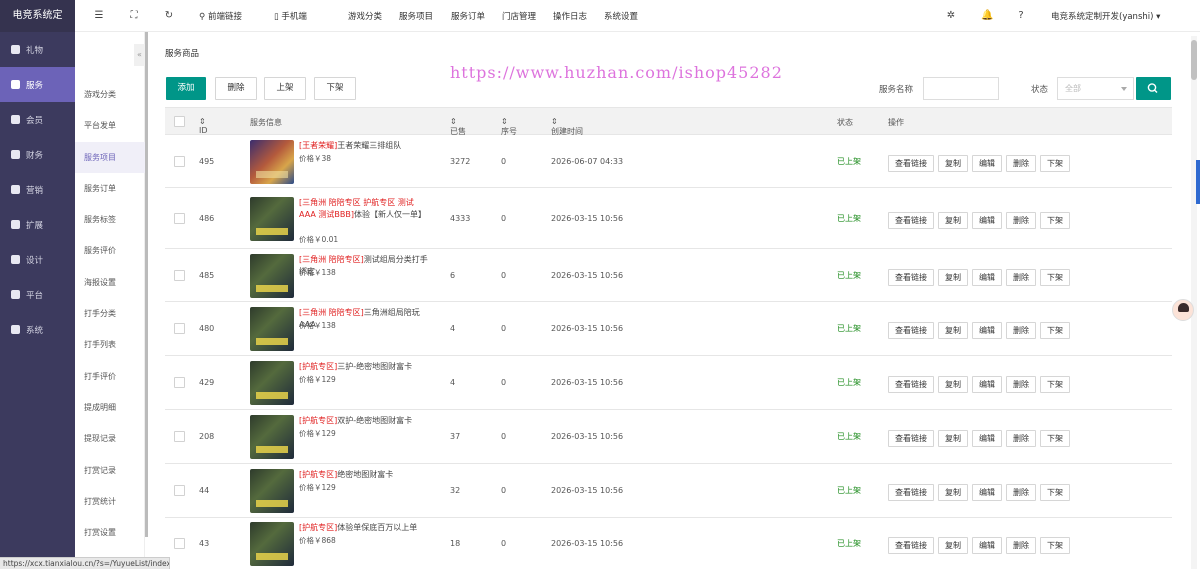 This screenshot has height=569, width=1200. What do you see at coordinates (285, 88) in the screenshot?
I see `publish-button: 上架` at bounding box center [285, 88].